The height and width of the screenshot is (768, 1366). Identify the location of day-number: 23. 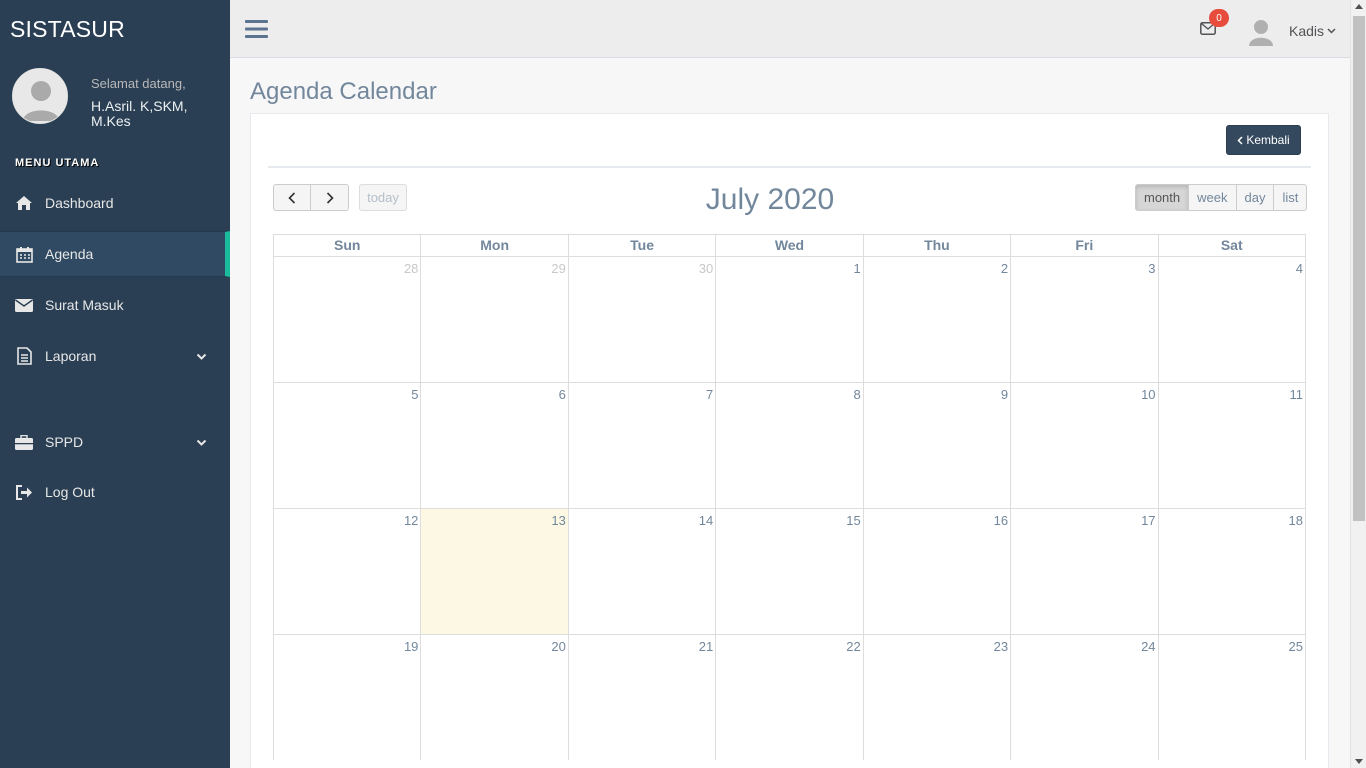
(1001, 646).